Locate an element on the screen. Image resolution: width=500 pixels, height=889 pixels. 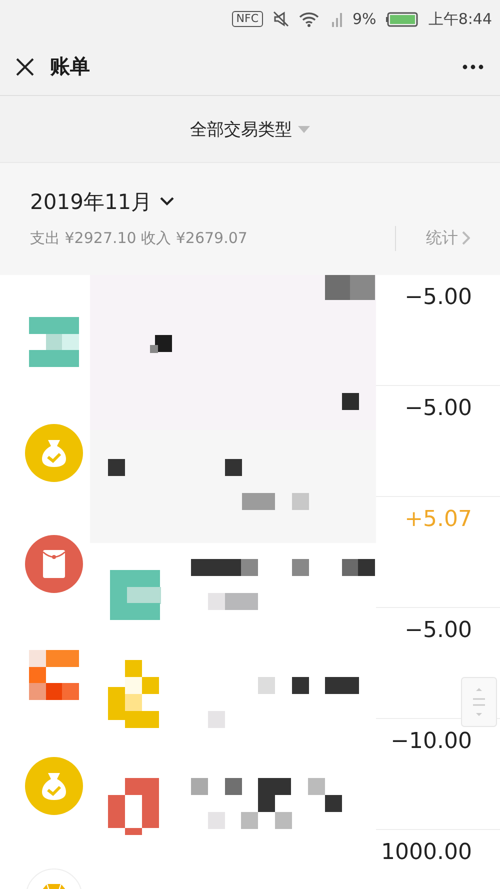
chevron-right-icon is located at coordinates (466, 238).